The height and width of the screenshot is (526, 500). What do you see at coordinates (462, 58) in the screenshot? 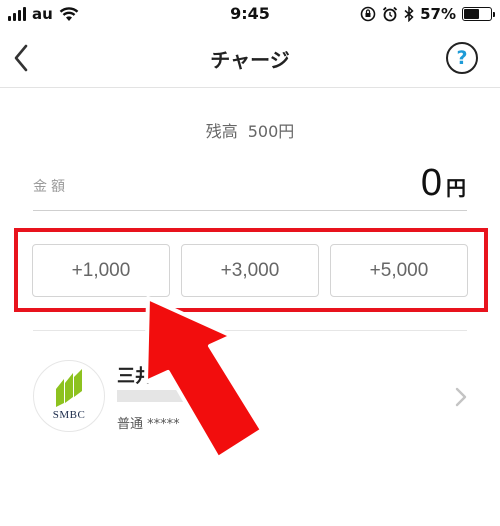
I see `help-button: ?` at bounding box center [462, 58].